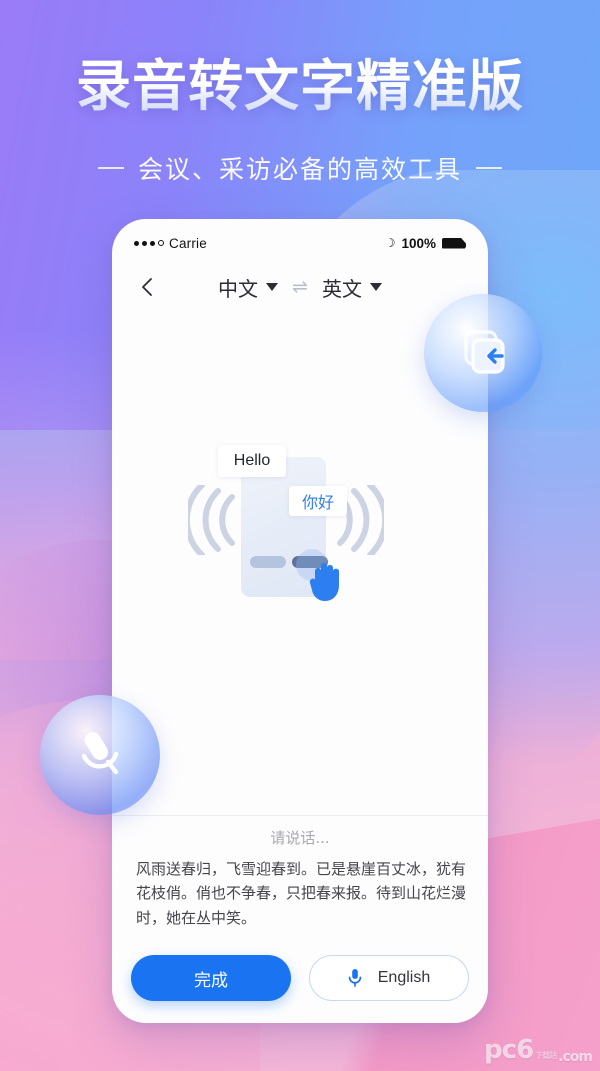 The width and height of the screenshot is (600, 1071). What do you see at coordinates (149, 243) in the screenshot?
I see `signal-dots-icon` at bounding box center [149, 243].